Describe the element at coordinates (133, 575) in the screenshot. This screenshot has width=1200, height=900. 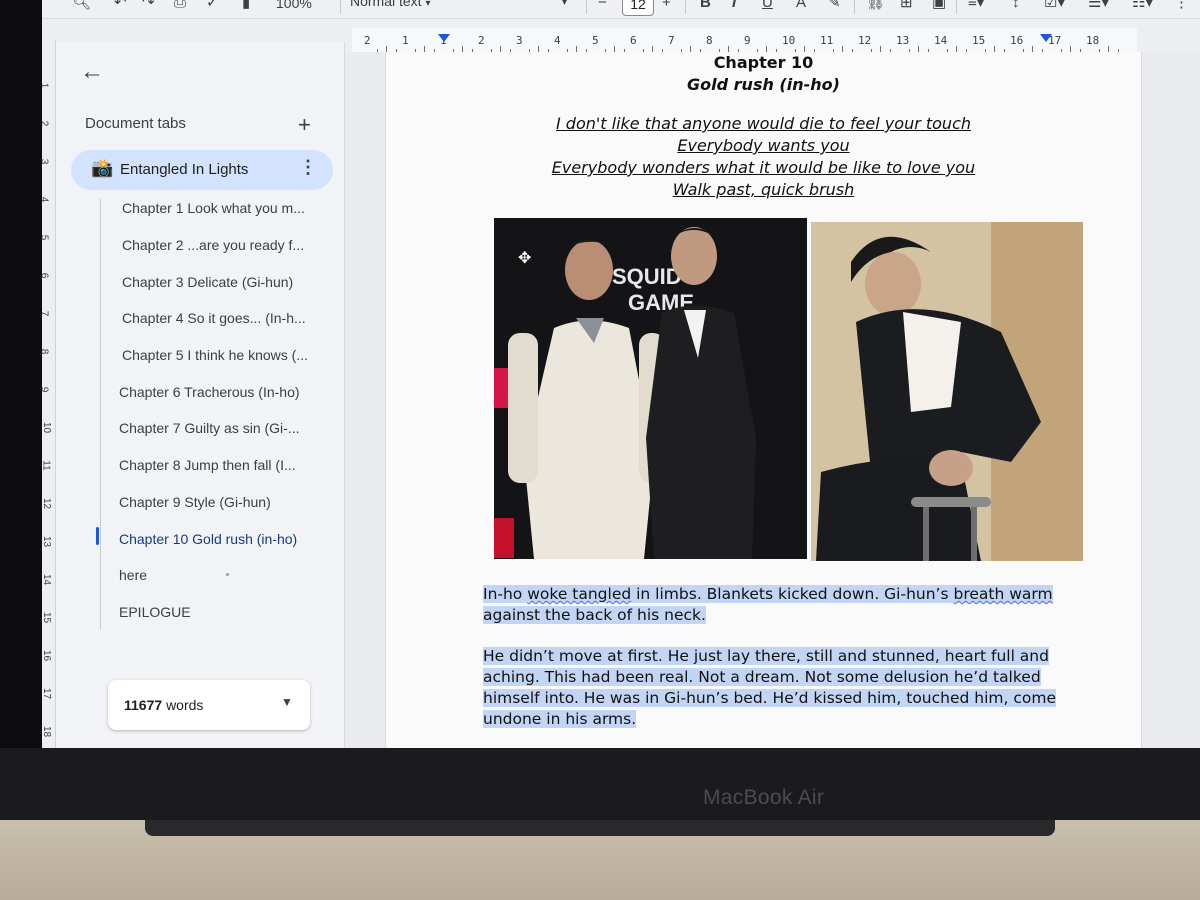
I see `subtab-here: here` at that location.